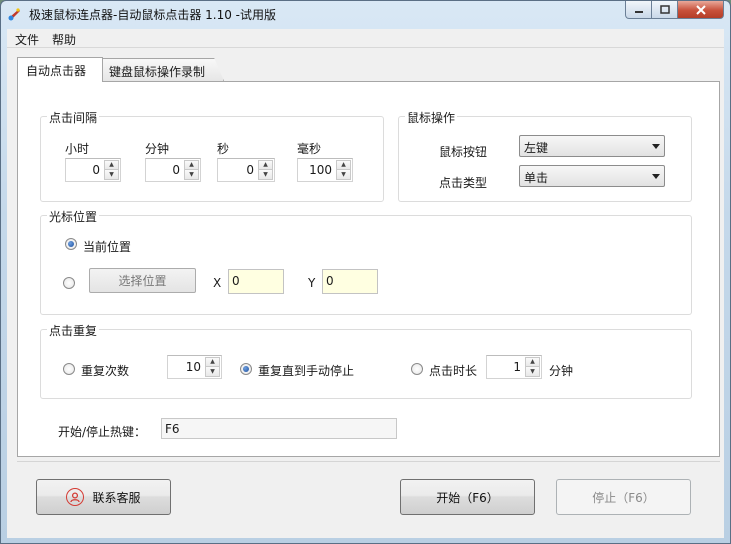 This screenshot has height=544, width=731. I want to click on hours-up-button: ▲, so click(111, 165).